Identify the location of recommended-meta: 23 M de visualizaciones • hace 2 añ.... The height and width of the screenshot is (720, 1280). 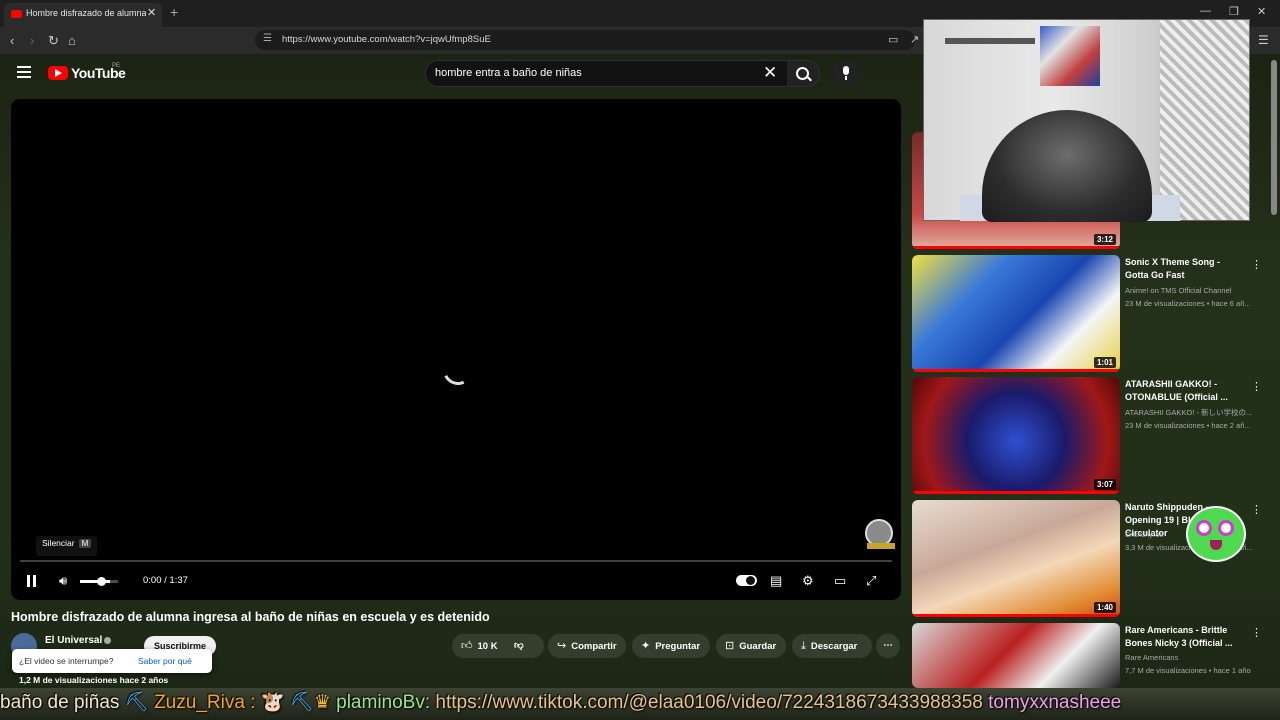
(1188, 425).